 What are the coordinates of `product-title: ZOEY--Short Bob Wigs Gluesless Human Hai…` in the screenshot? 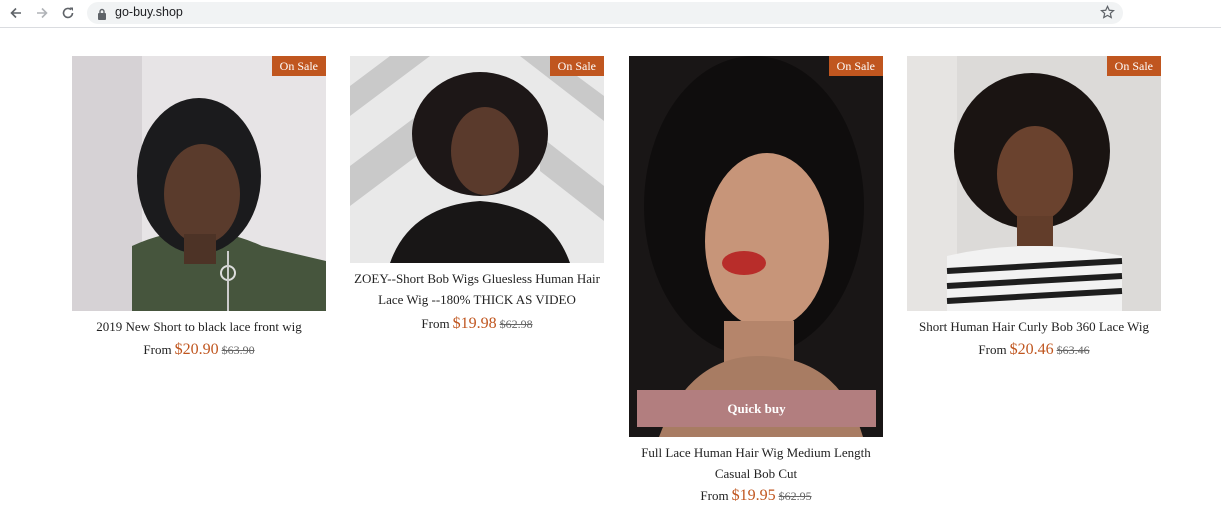 It's located at (477, 289).